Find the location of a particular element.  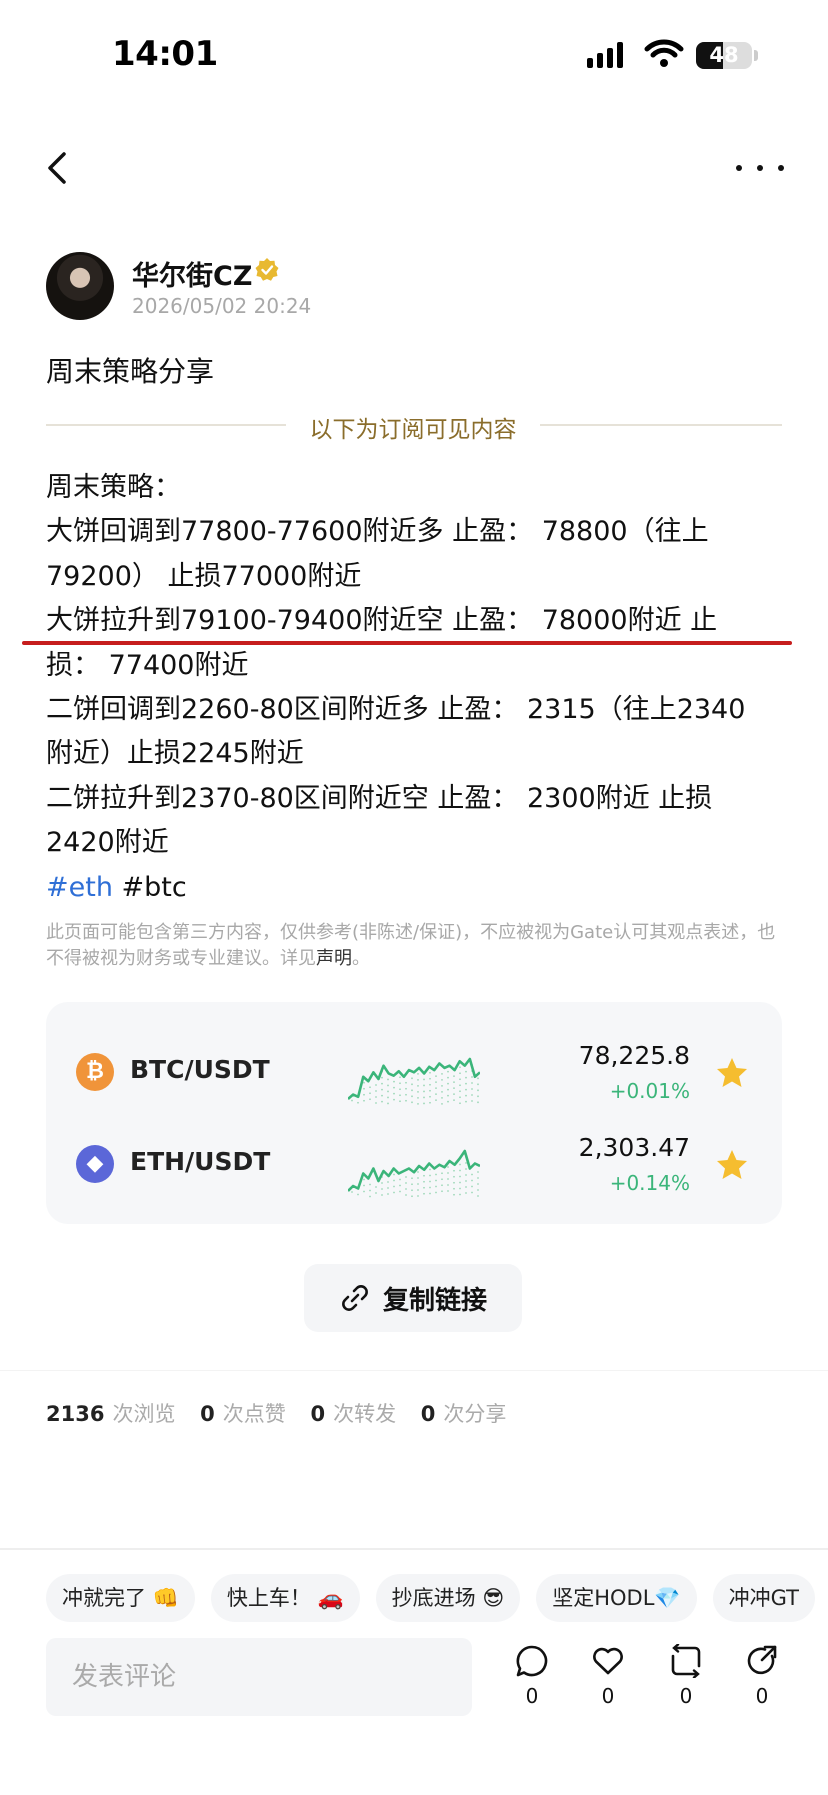

quick-reply-chip: 抄底进场 😎 is located at coordinates (448, 1598).